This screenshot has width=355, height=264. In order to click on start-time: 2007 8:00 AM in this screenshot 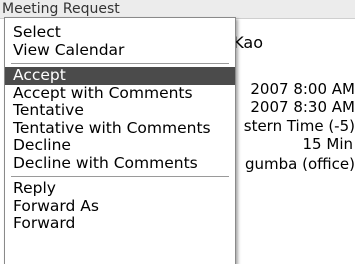, I will do `click(302, 89)`.